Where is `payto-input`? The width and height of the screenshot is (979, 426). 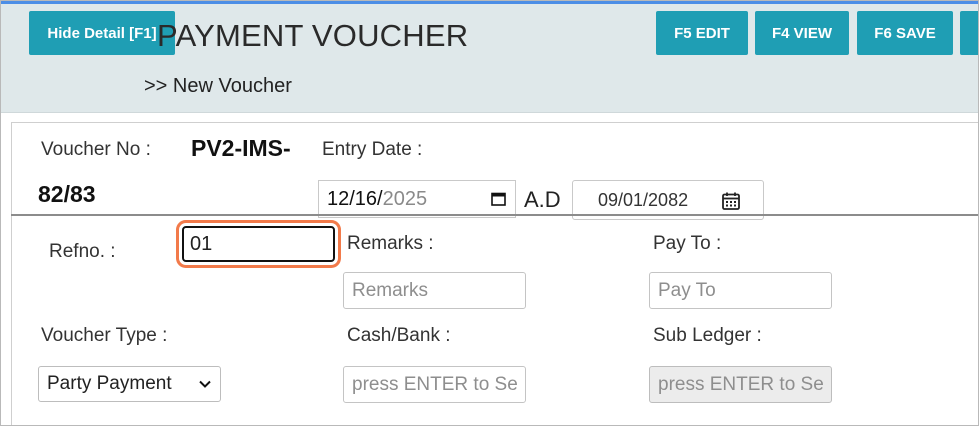
payto-input is located at coordinates (740, 290).